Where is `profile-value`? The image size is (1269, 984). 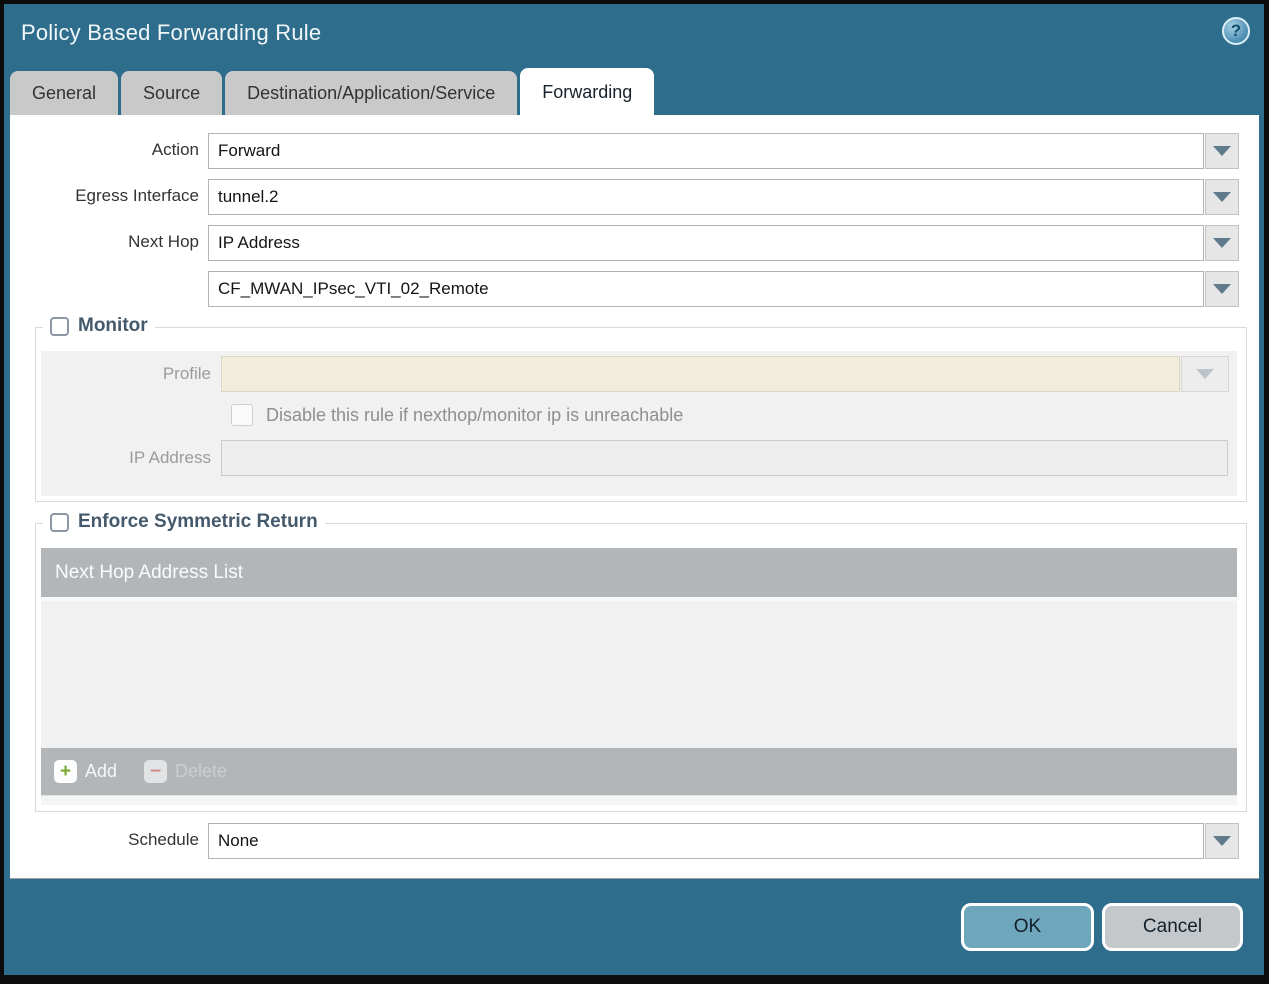 profile-value is located at coordinates (700, 374).